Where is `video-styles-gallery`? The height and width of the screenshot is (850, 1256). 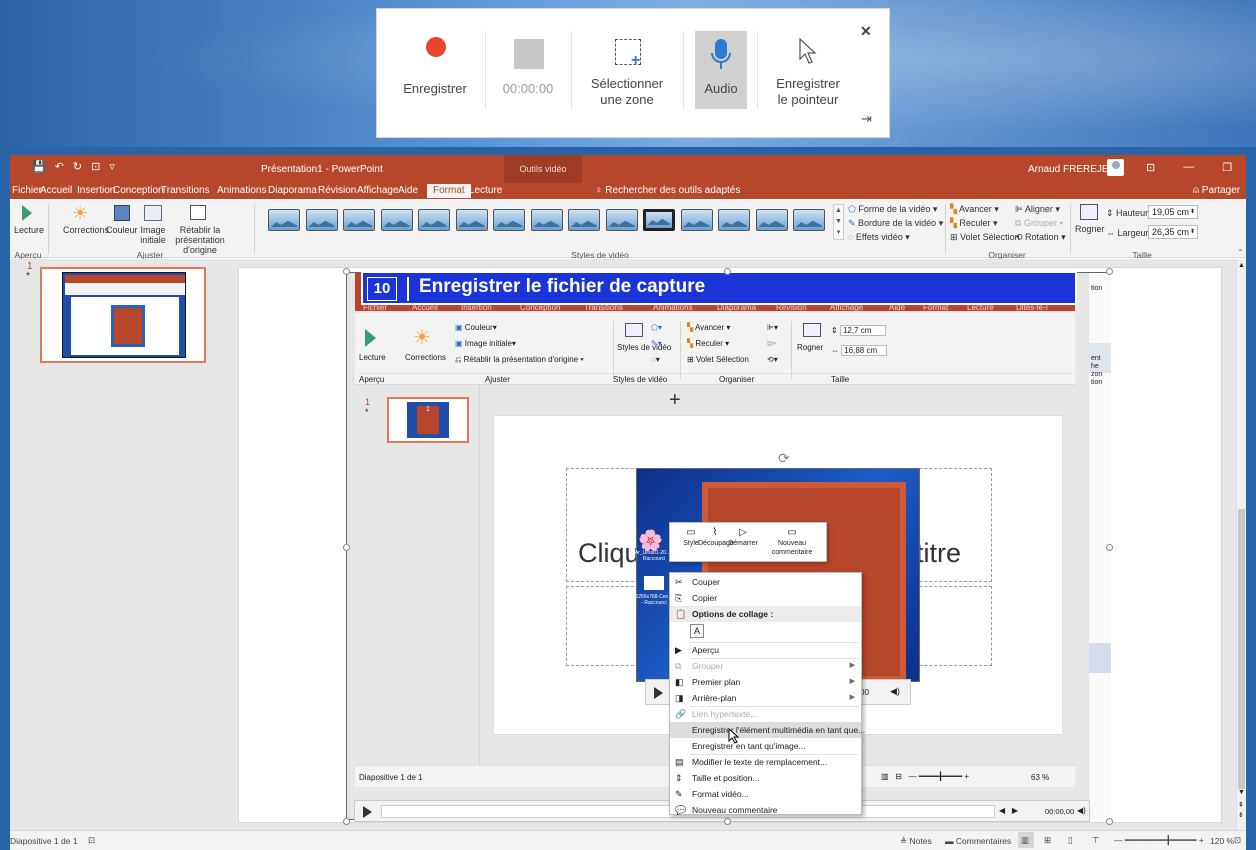 video-styles-gallery is located at coordinates (546, 224).